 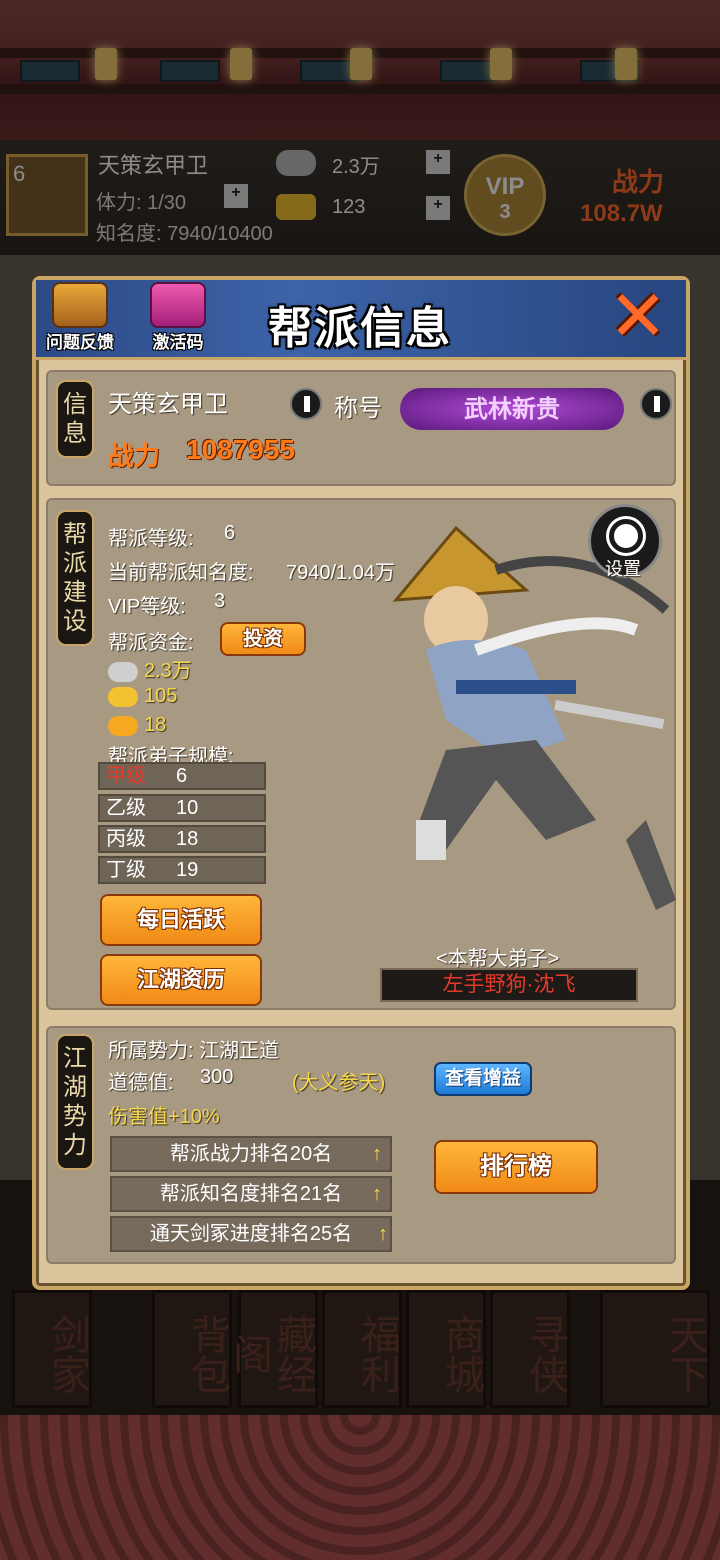 I want to click on nav-scripture-pavilion: 藏经阁, so click(x=272, y=1349).